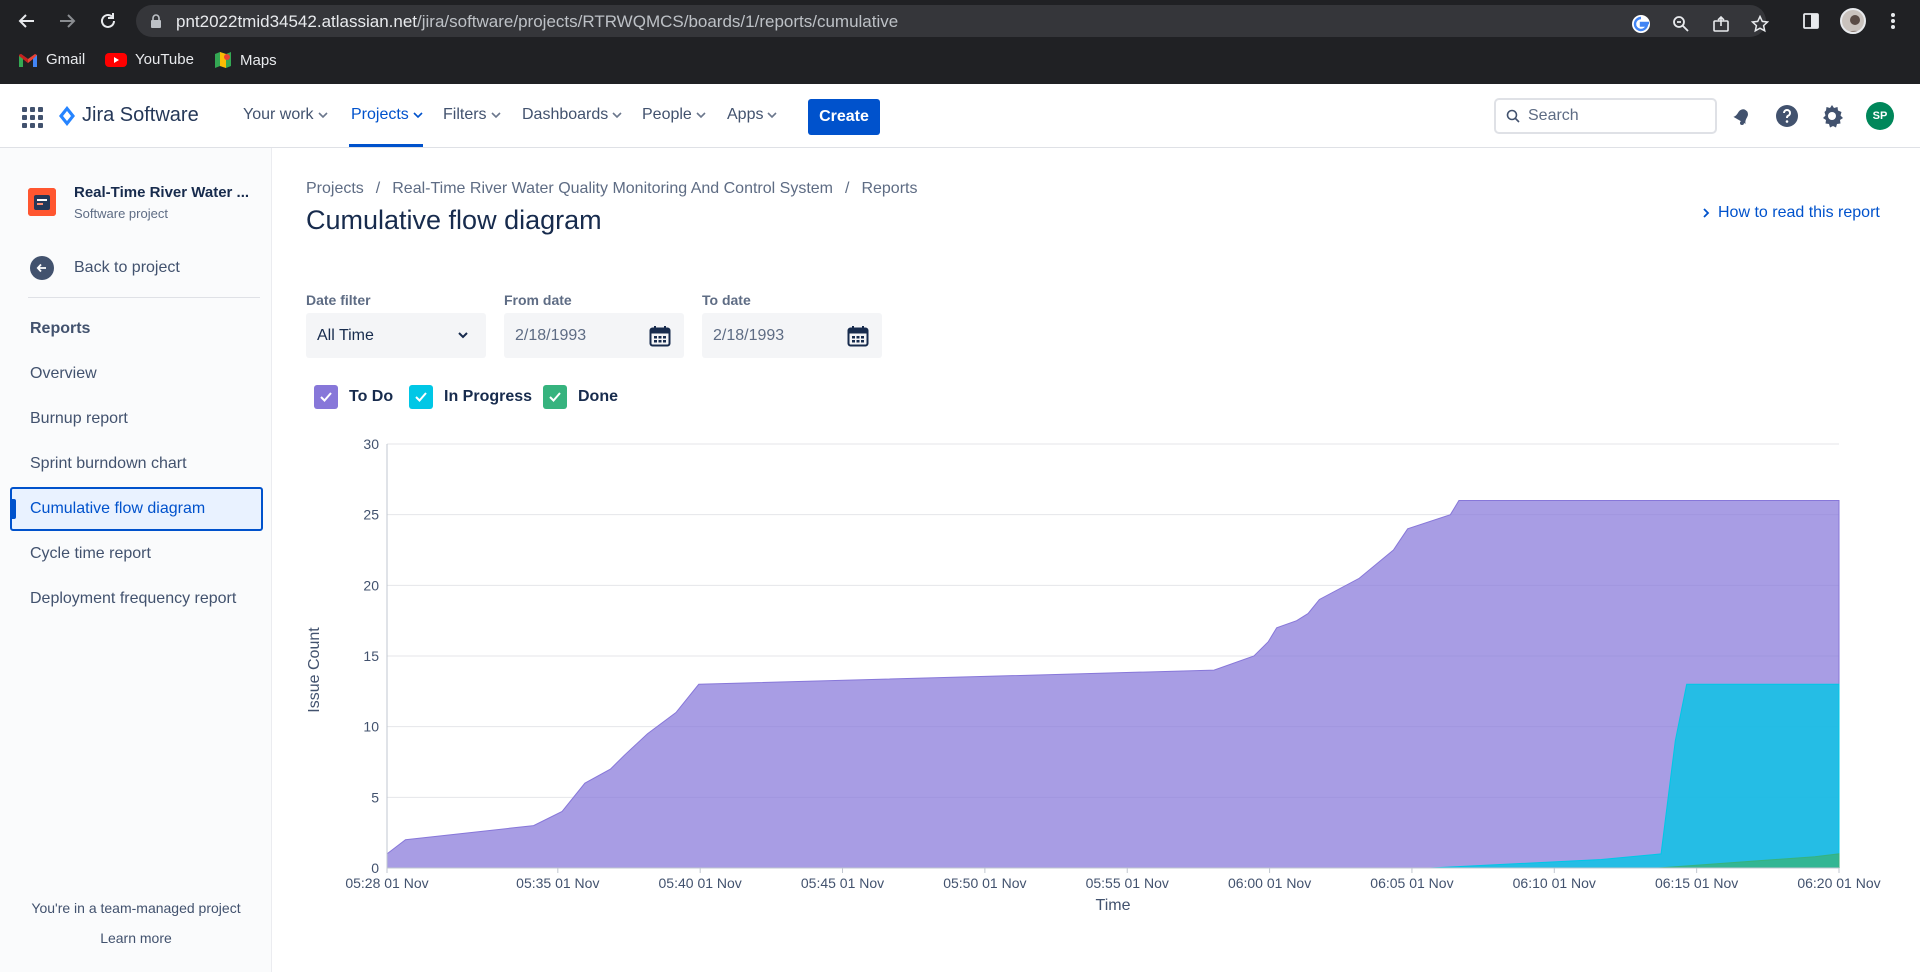  I want to click on x-tick-label: 05:55 01 Nov, so click(1127, 883).